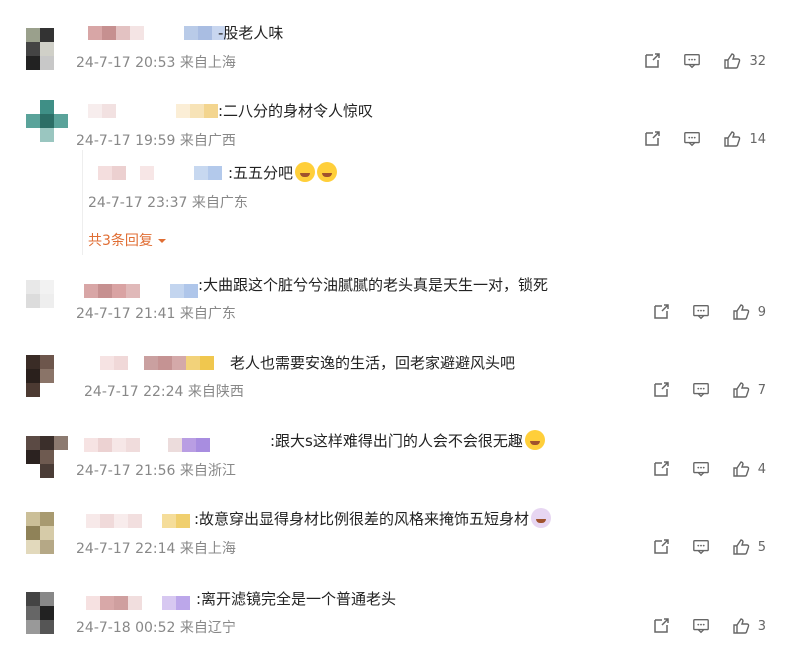 Image resolution: width=800 pixels, height=653 pixels. Describe the element at coordinates (156, 549) in the screenshot. I see `comment-meta: 24-7-17 22:14 来自上海` at that location.